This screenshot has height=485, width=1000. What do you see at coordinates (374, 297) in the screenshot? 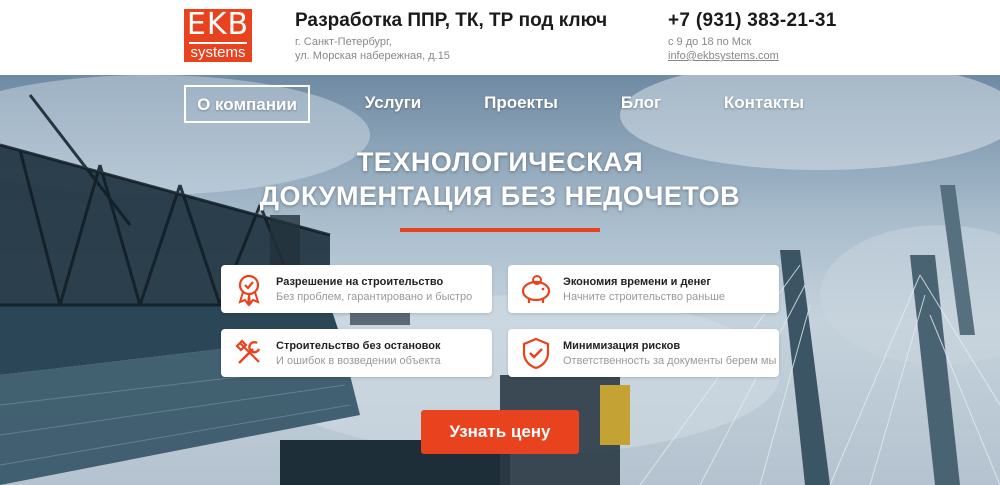
I see `card-subtitle: Без проблем, гарантировано и быстро` at bounding box center [374, 297].